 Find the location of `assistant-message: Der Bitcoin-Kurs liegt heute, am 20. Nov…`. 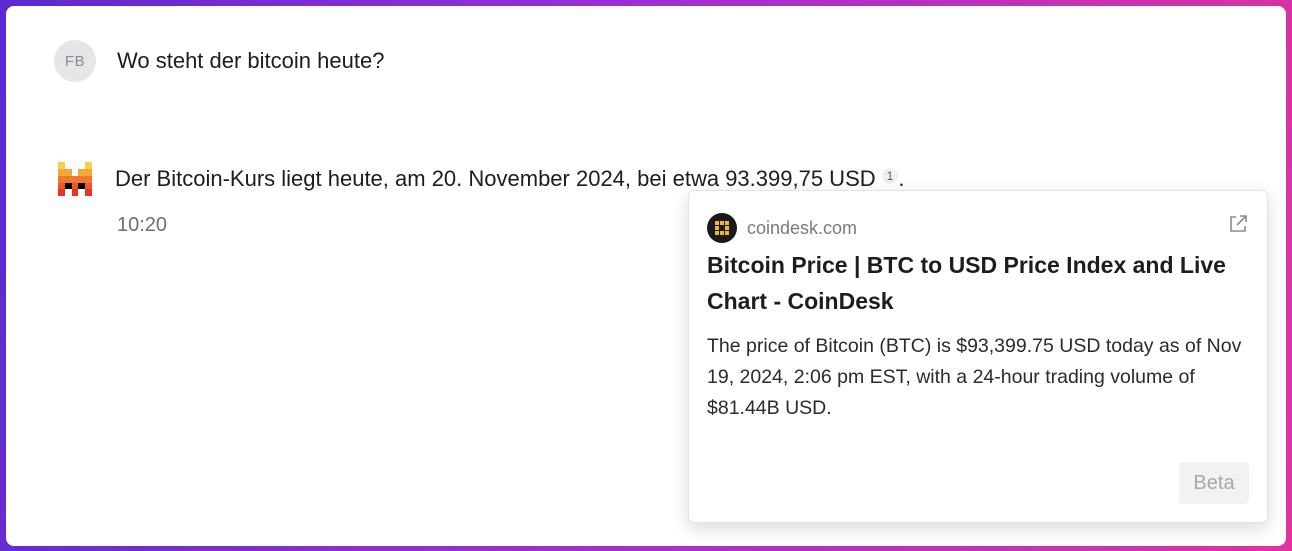

assistant-message: Der Bitcoin-Kurs liegt heute, am 20. Nov… is located at coordinates (509, 179).